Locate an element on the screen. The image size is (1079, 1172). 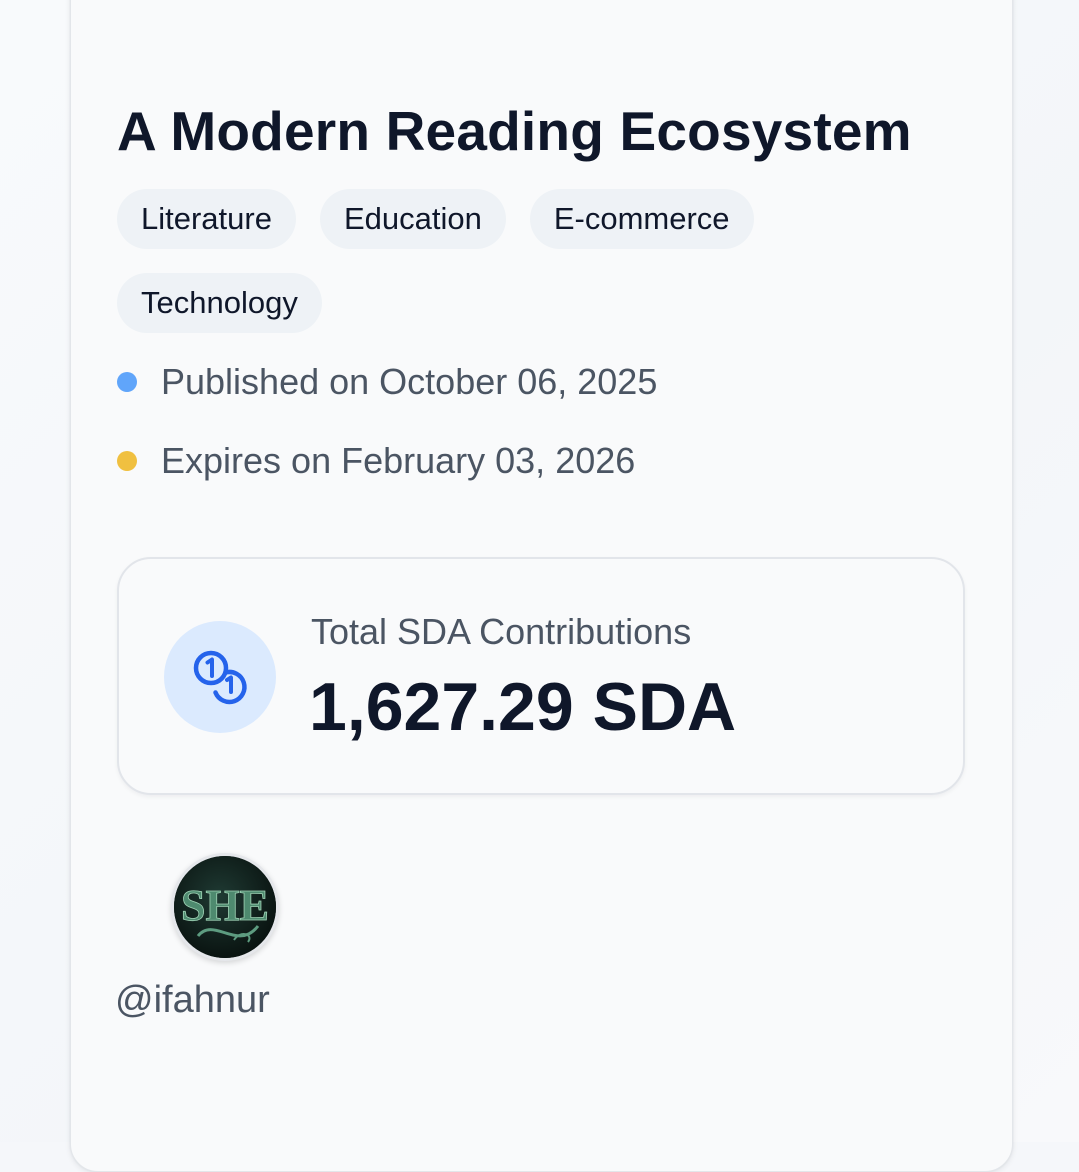
published-row: Published on October 06, 2025 is located at coordinates (387, 382).